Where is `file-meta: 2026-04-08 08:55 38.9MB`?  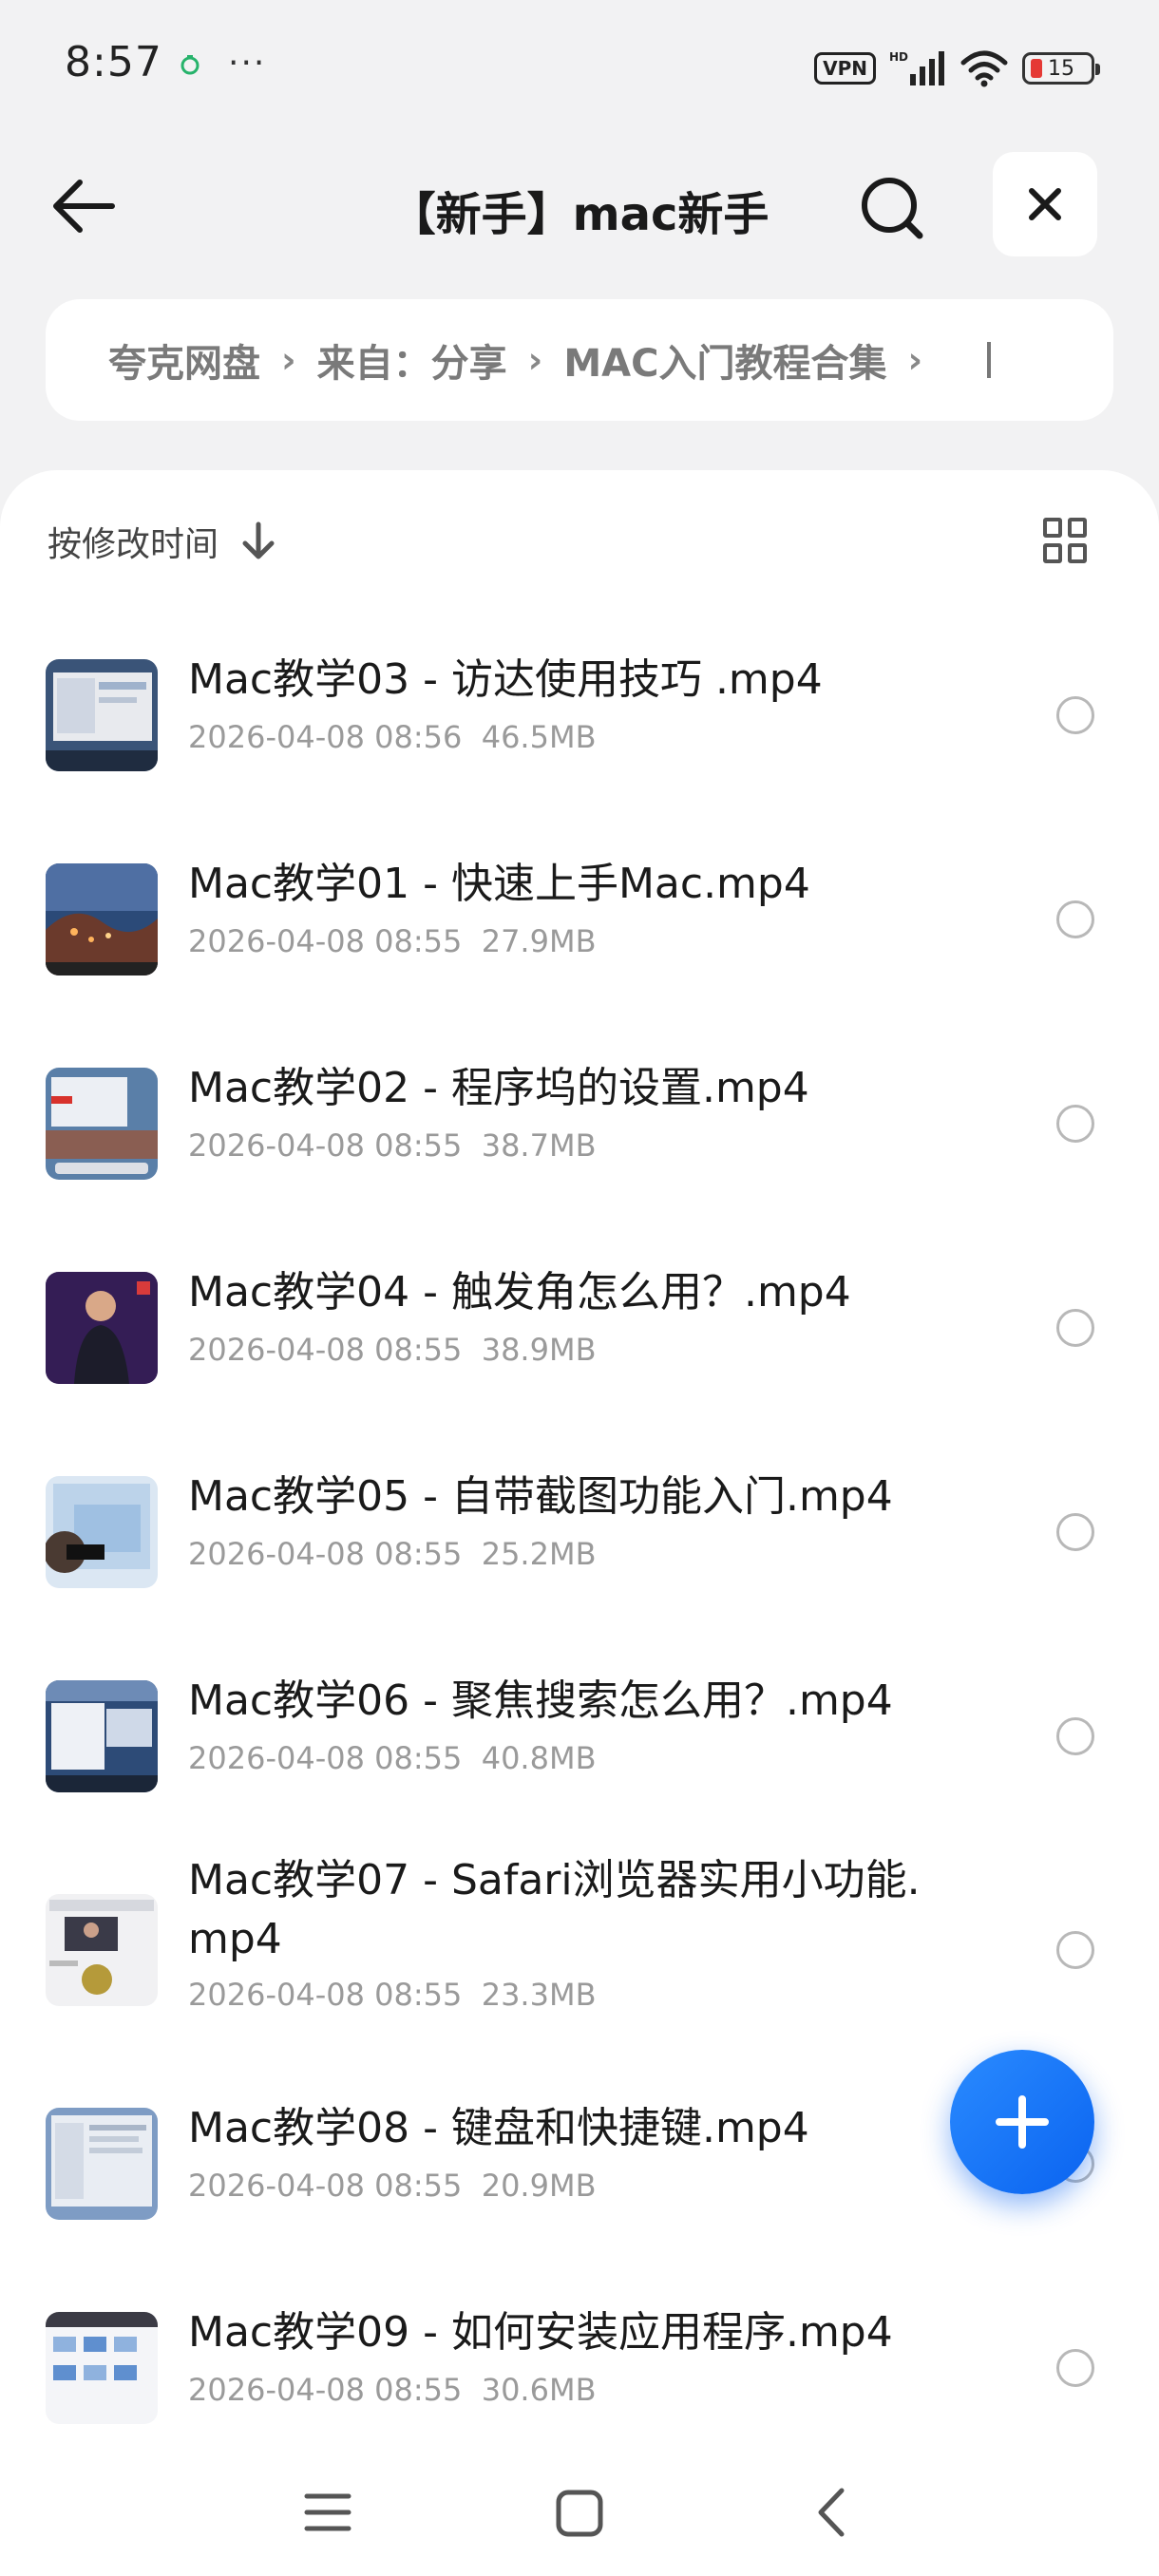 file-meta: 2026-04-08 08:55 38.9MB is located at coordinates (392, 1350).